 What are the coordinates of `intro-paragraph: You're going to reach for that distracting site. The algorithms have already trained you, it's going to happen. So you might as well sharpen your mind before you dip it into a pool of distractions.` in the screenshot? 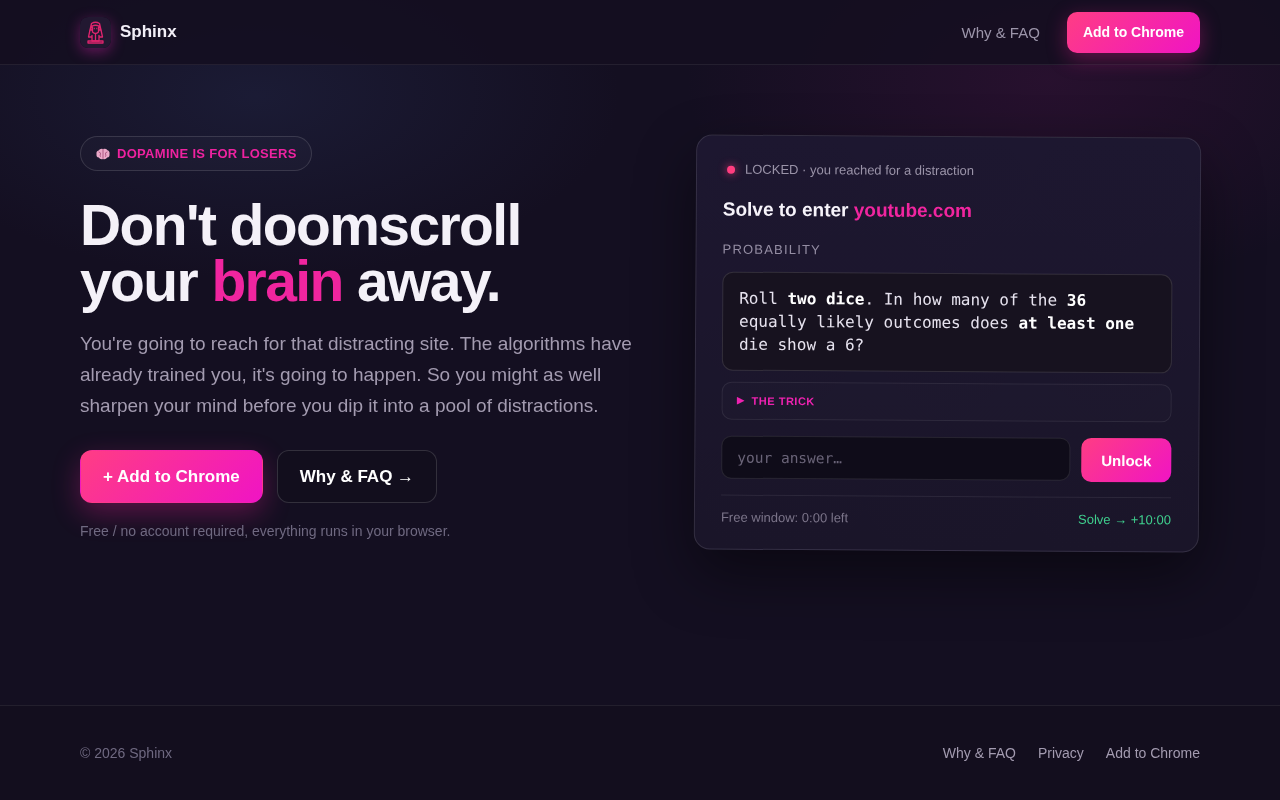 It's located at (356, 375).